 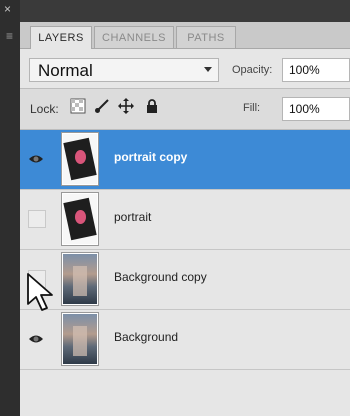 I want to click on panel-tabs: LAYERS CHANNELS PATHS, so click(x=185, y=35).